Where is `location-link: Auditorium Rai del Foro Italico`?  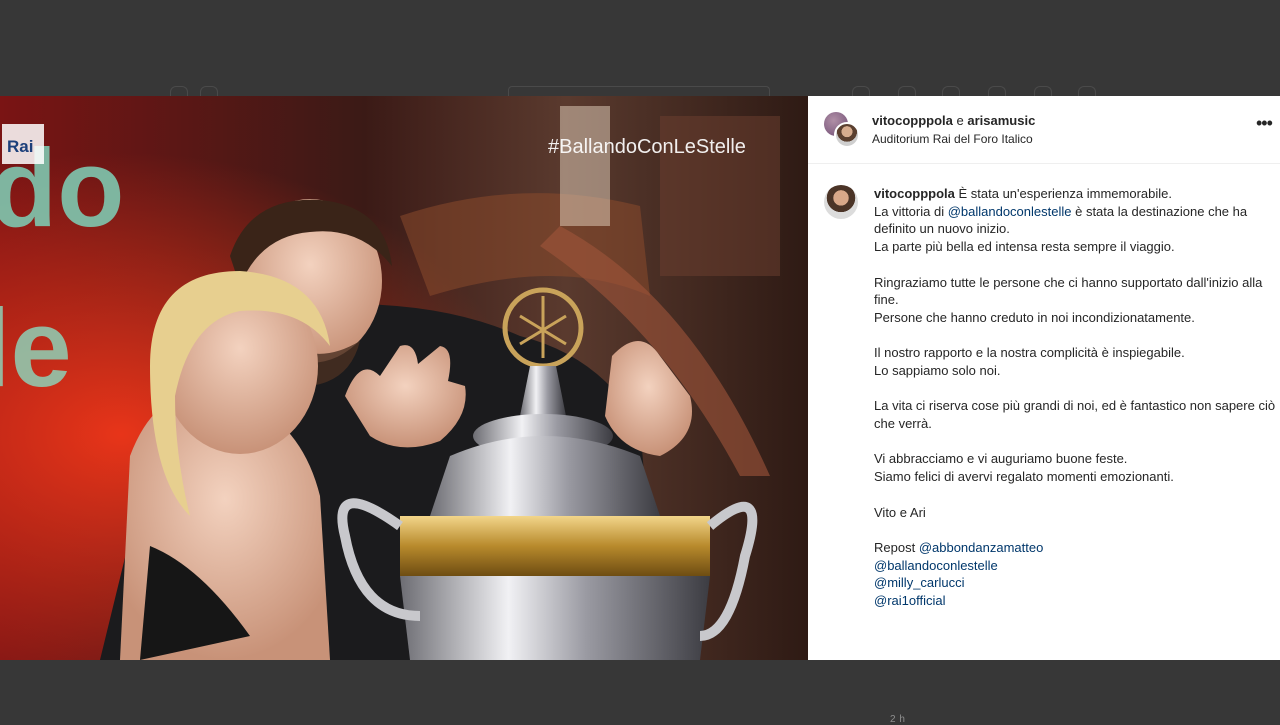
location-link: Auditorium Rai del Foro Italico is located at coordinates (952, 139).